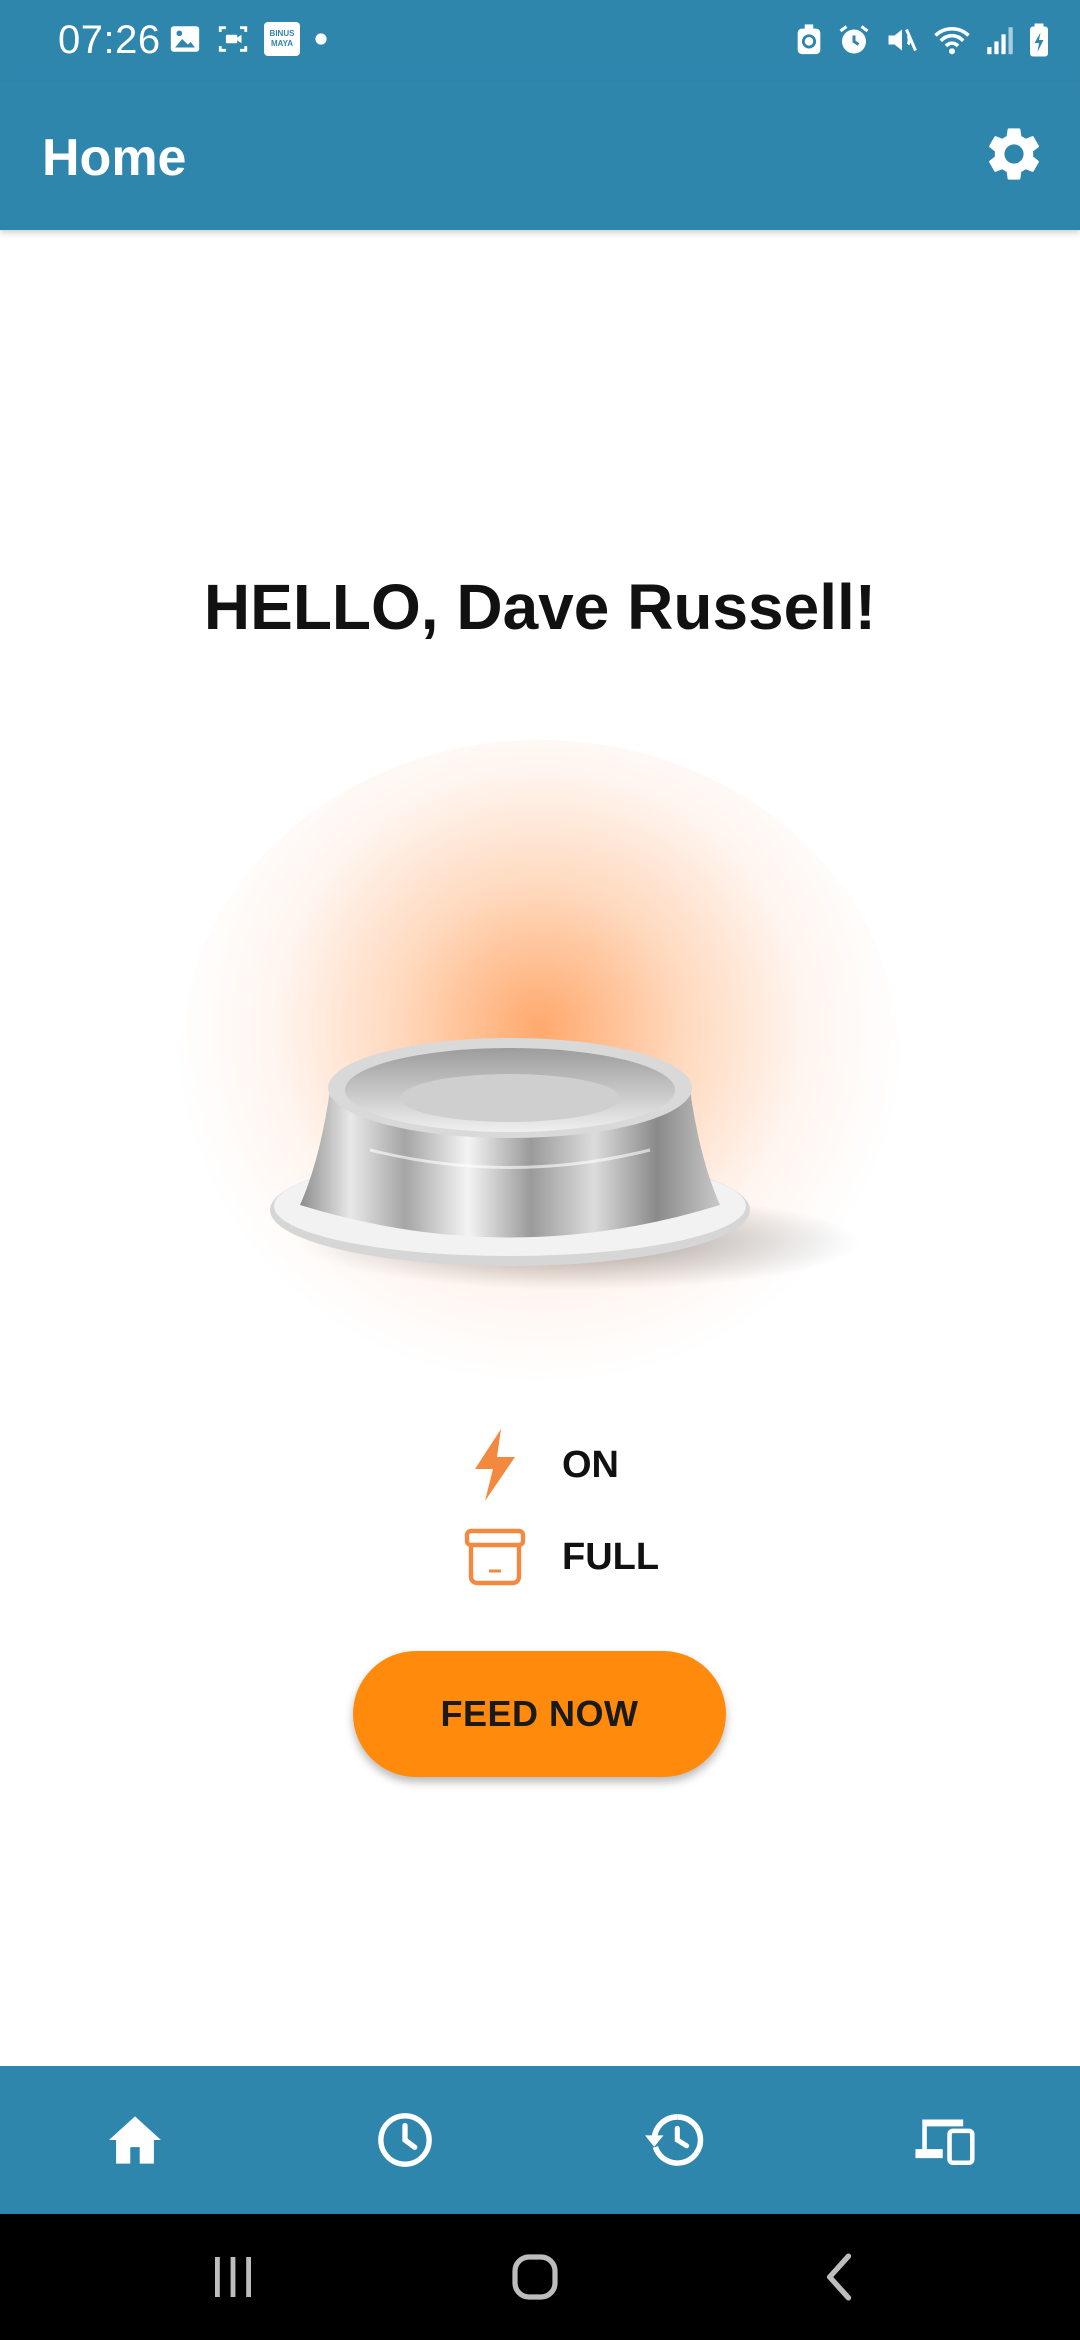 The height and width of the screenshot is (2340, 1080). What do you see at coordinates (185, 39) in the screenshot?
I see `image-icon` at bounding box center [185, 39].